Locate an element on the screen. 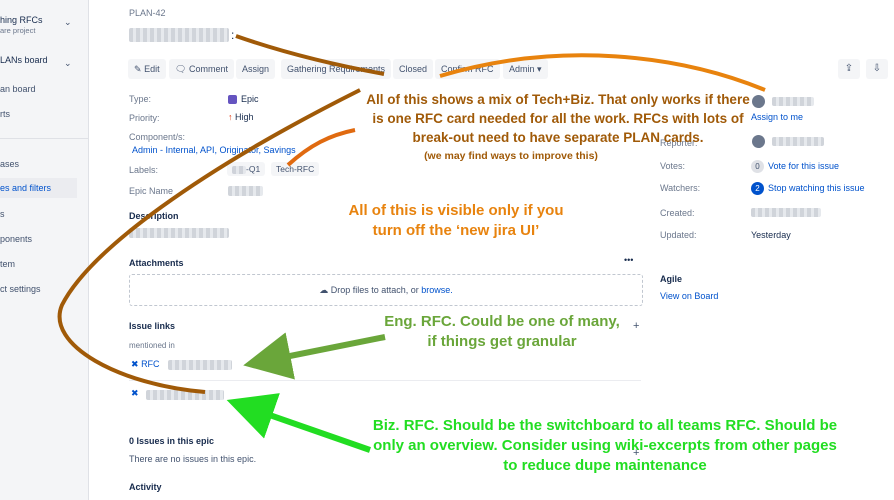  priority-label: Priority: is located at coordinates (144, 118).